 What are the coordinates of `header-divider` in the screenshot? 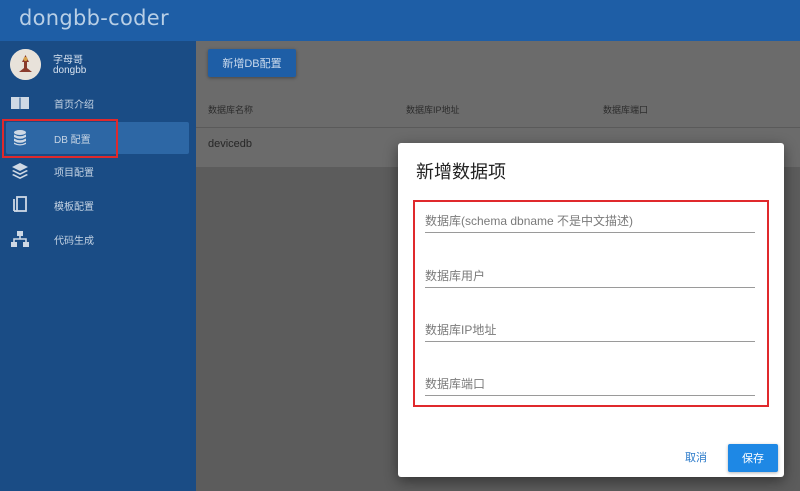 It's located at (498, 127).